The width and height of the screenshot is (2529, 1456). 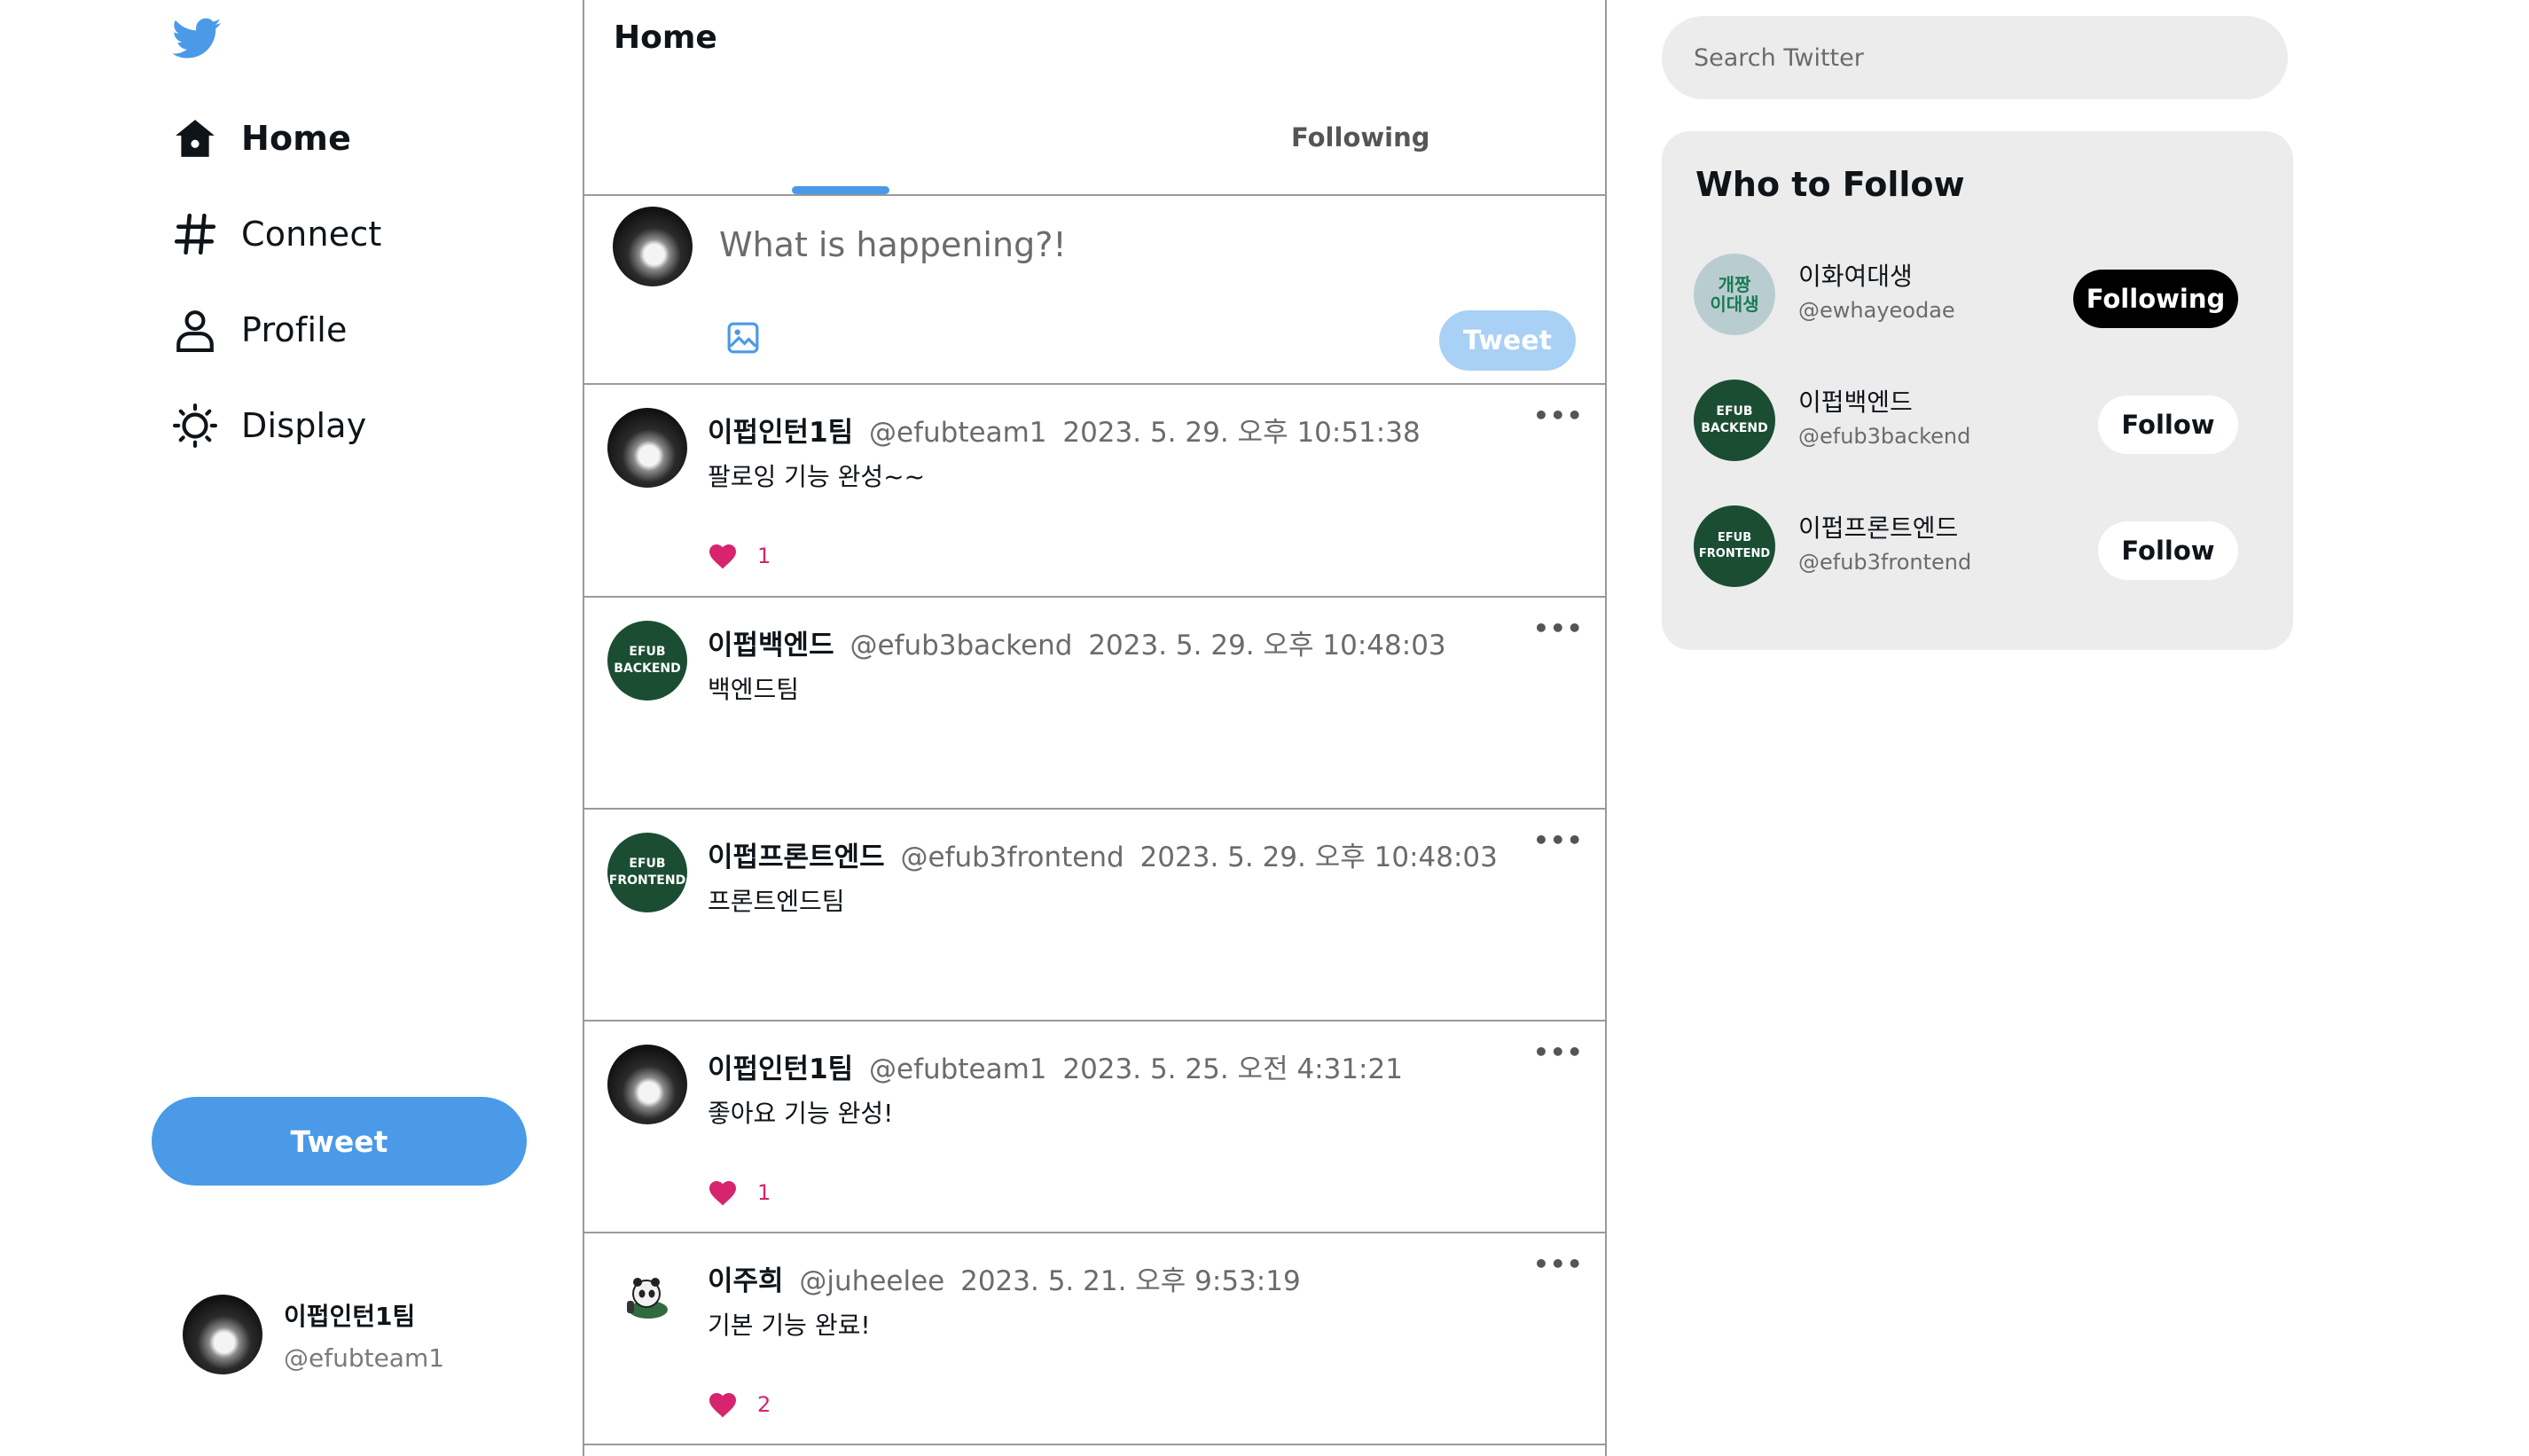 What do you see at coordinates (294, 329) in the screenshot?
I see `sidebar-item-label: Profile` at bounding box center [294, 329].